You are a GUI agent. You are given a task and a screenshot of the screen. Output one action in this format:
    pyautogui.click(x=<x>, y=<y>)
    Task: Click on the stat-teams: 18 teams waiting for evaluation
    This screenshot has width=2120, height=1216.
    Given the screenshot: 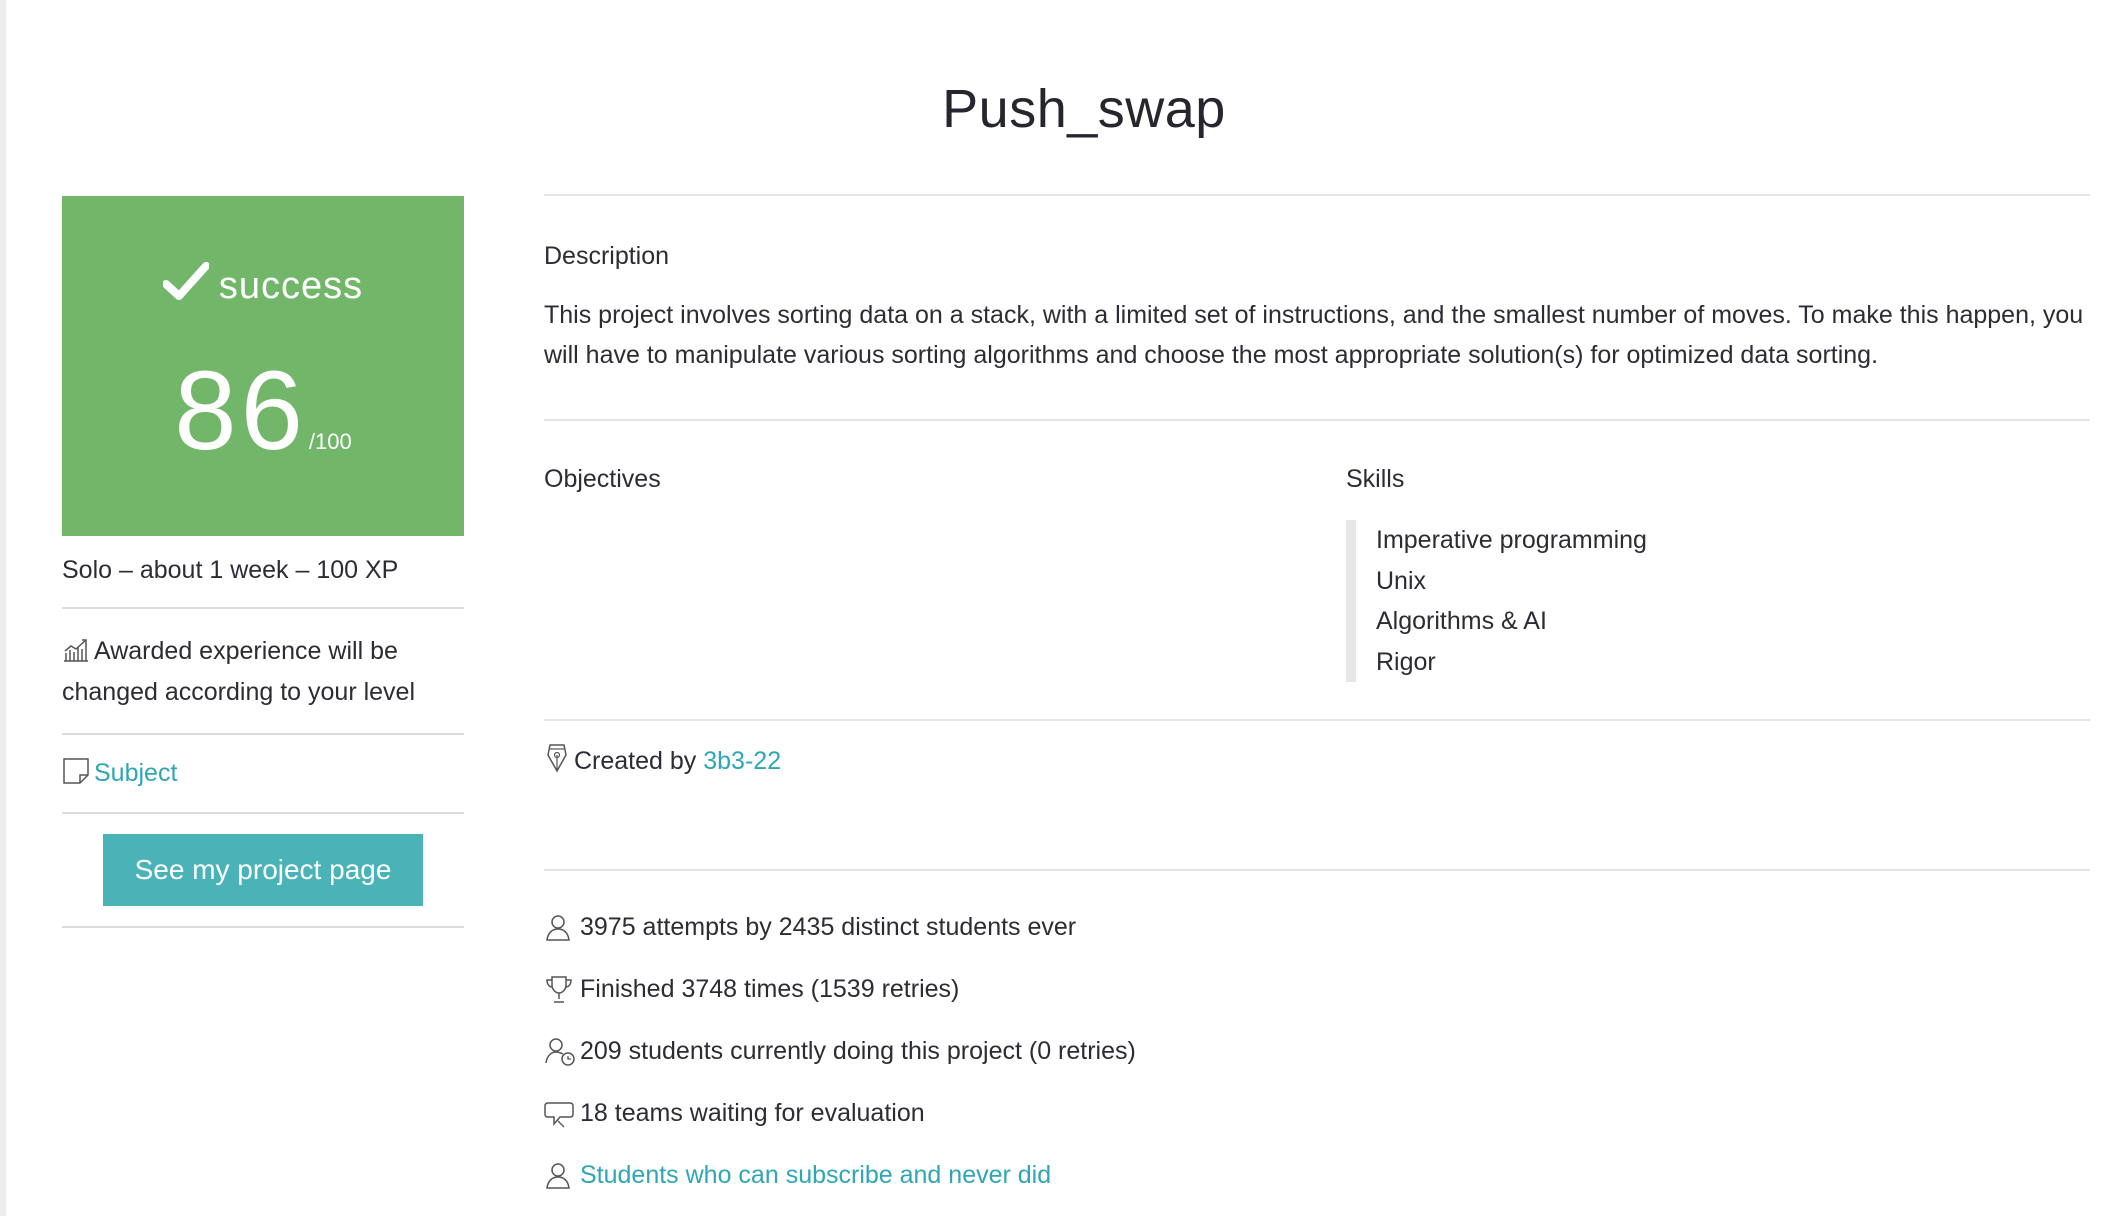 What is the action you would take?
    pyautogui.click(x=1317, y=1130)
    